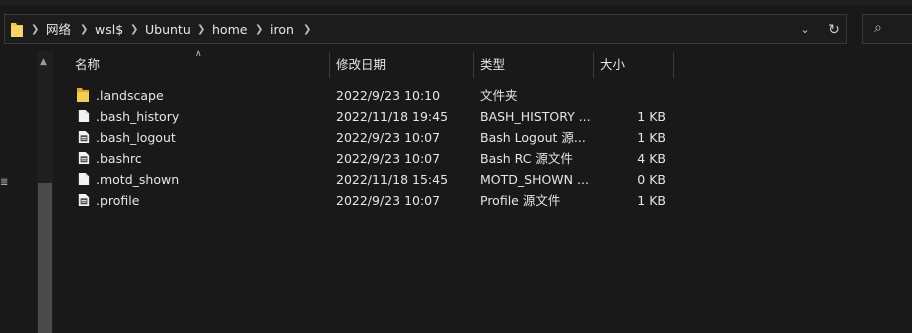 The width and height of the screenshot is (912, 333). Describe the element at coordinates (87, 65) in the screenshot. I see `column-header-name: 名称` at that location.